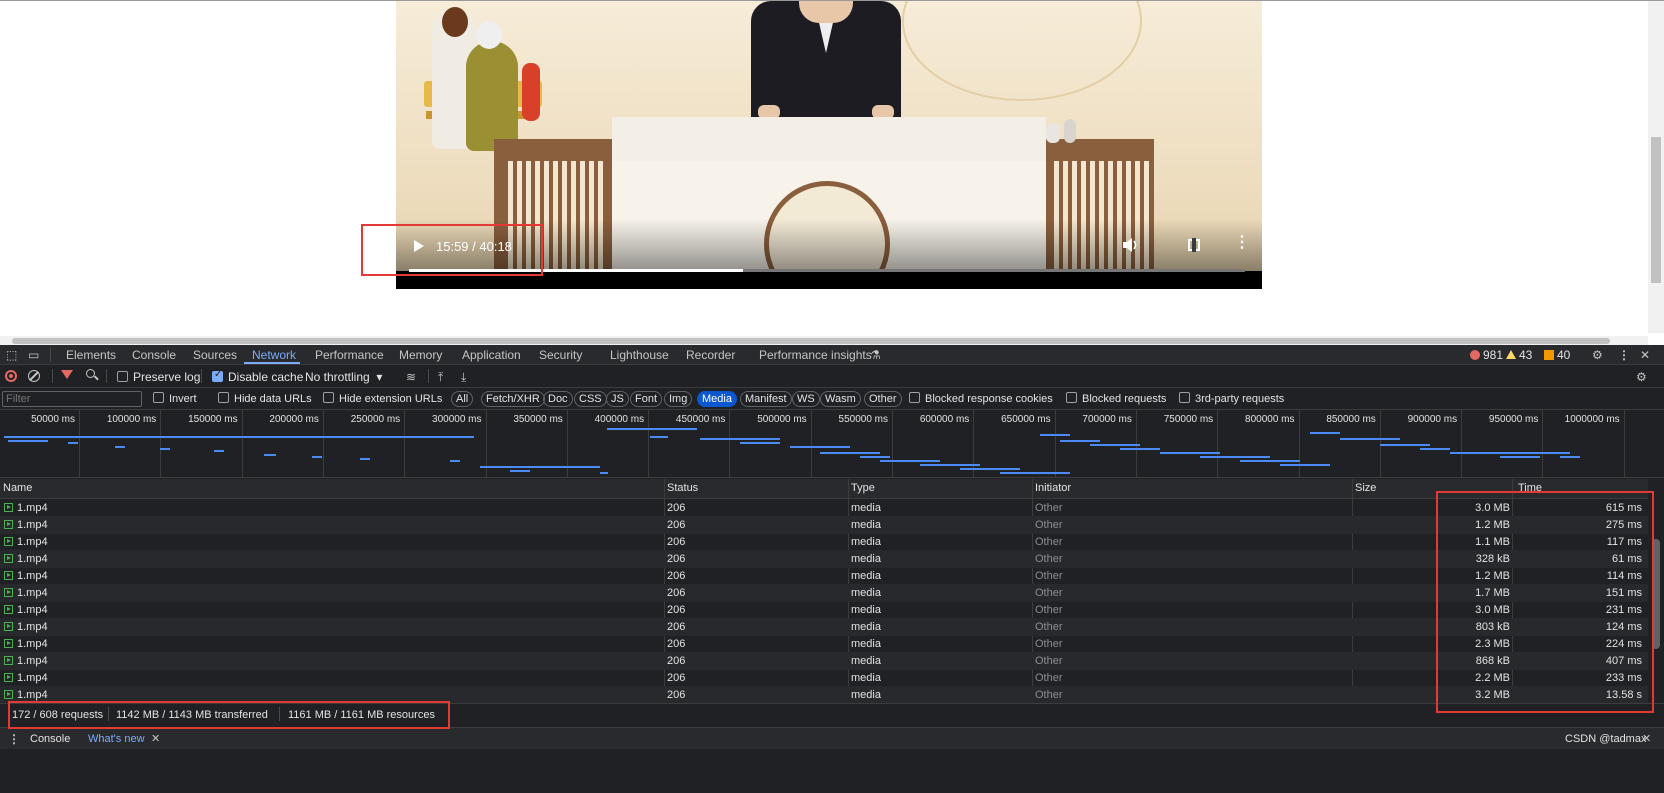 Image resolution: width=1664 pixels, height=793 pixels. Describe the element at coordinates (213, 419) in the screenshot. I see `timeline-tick-label: 150000 ms` at that location.